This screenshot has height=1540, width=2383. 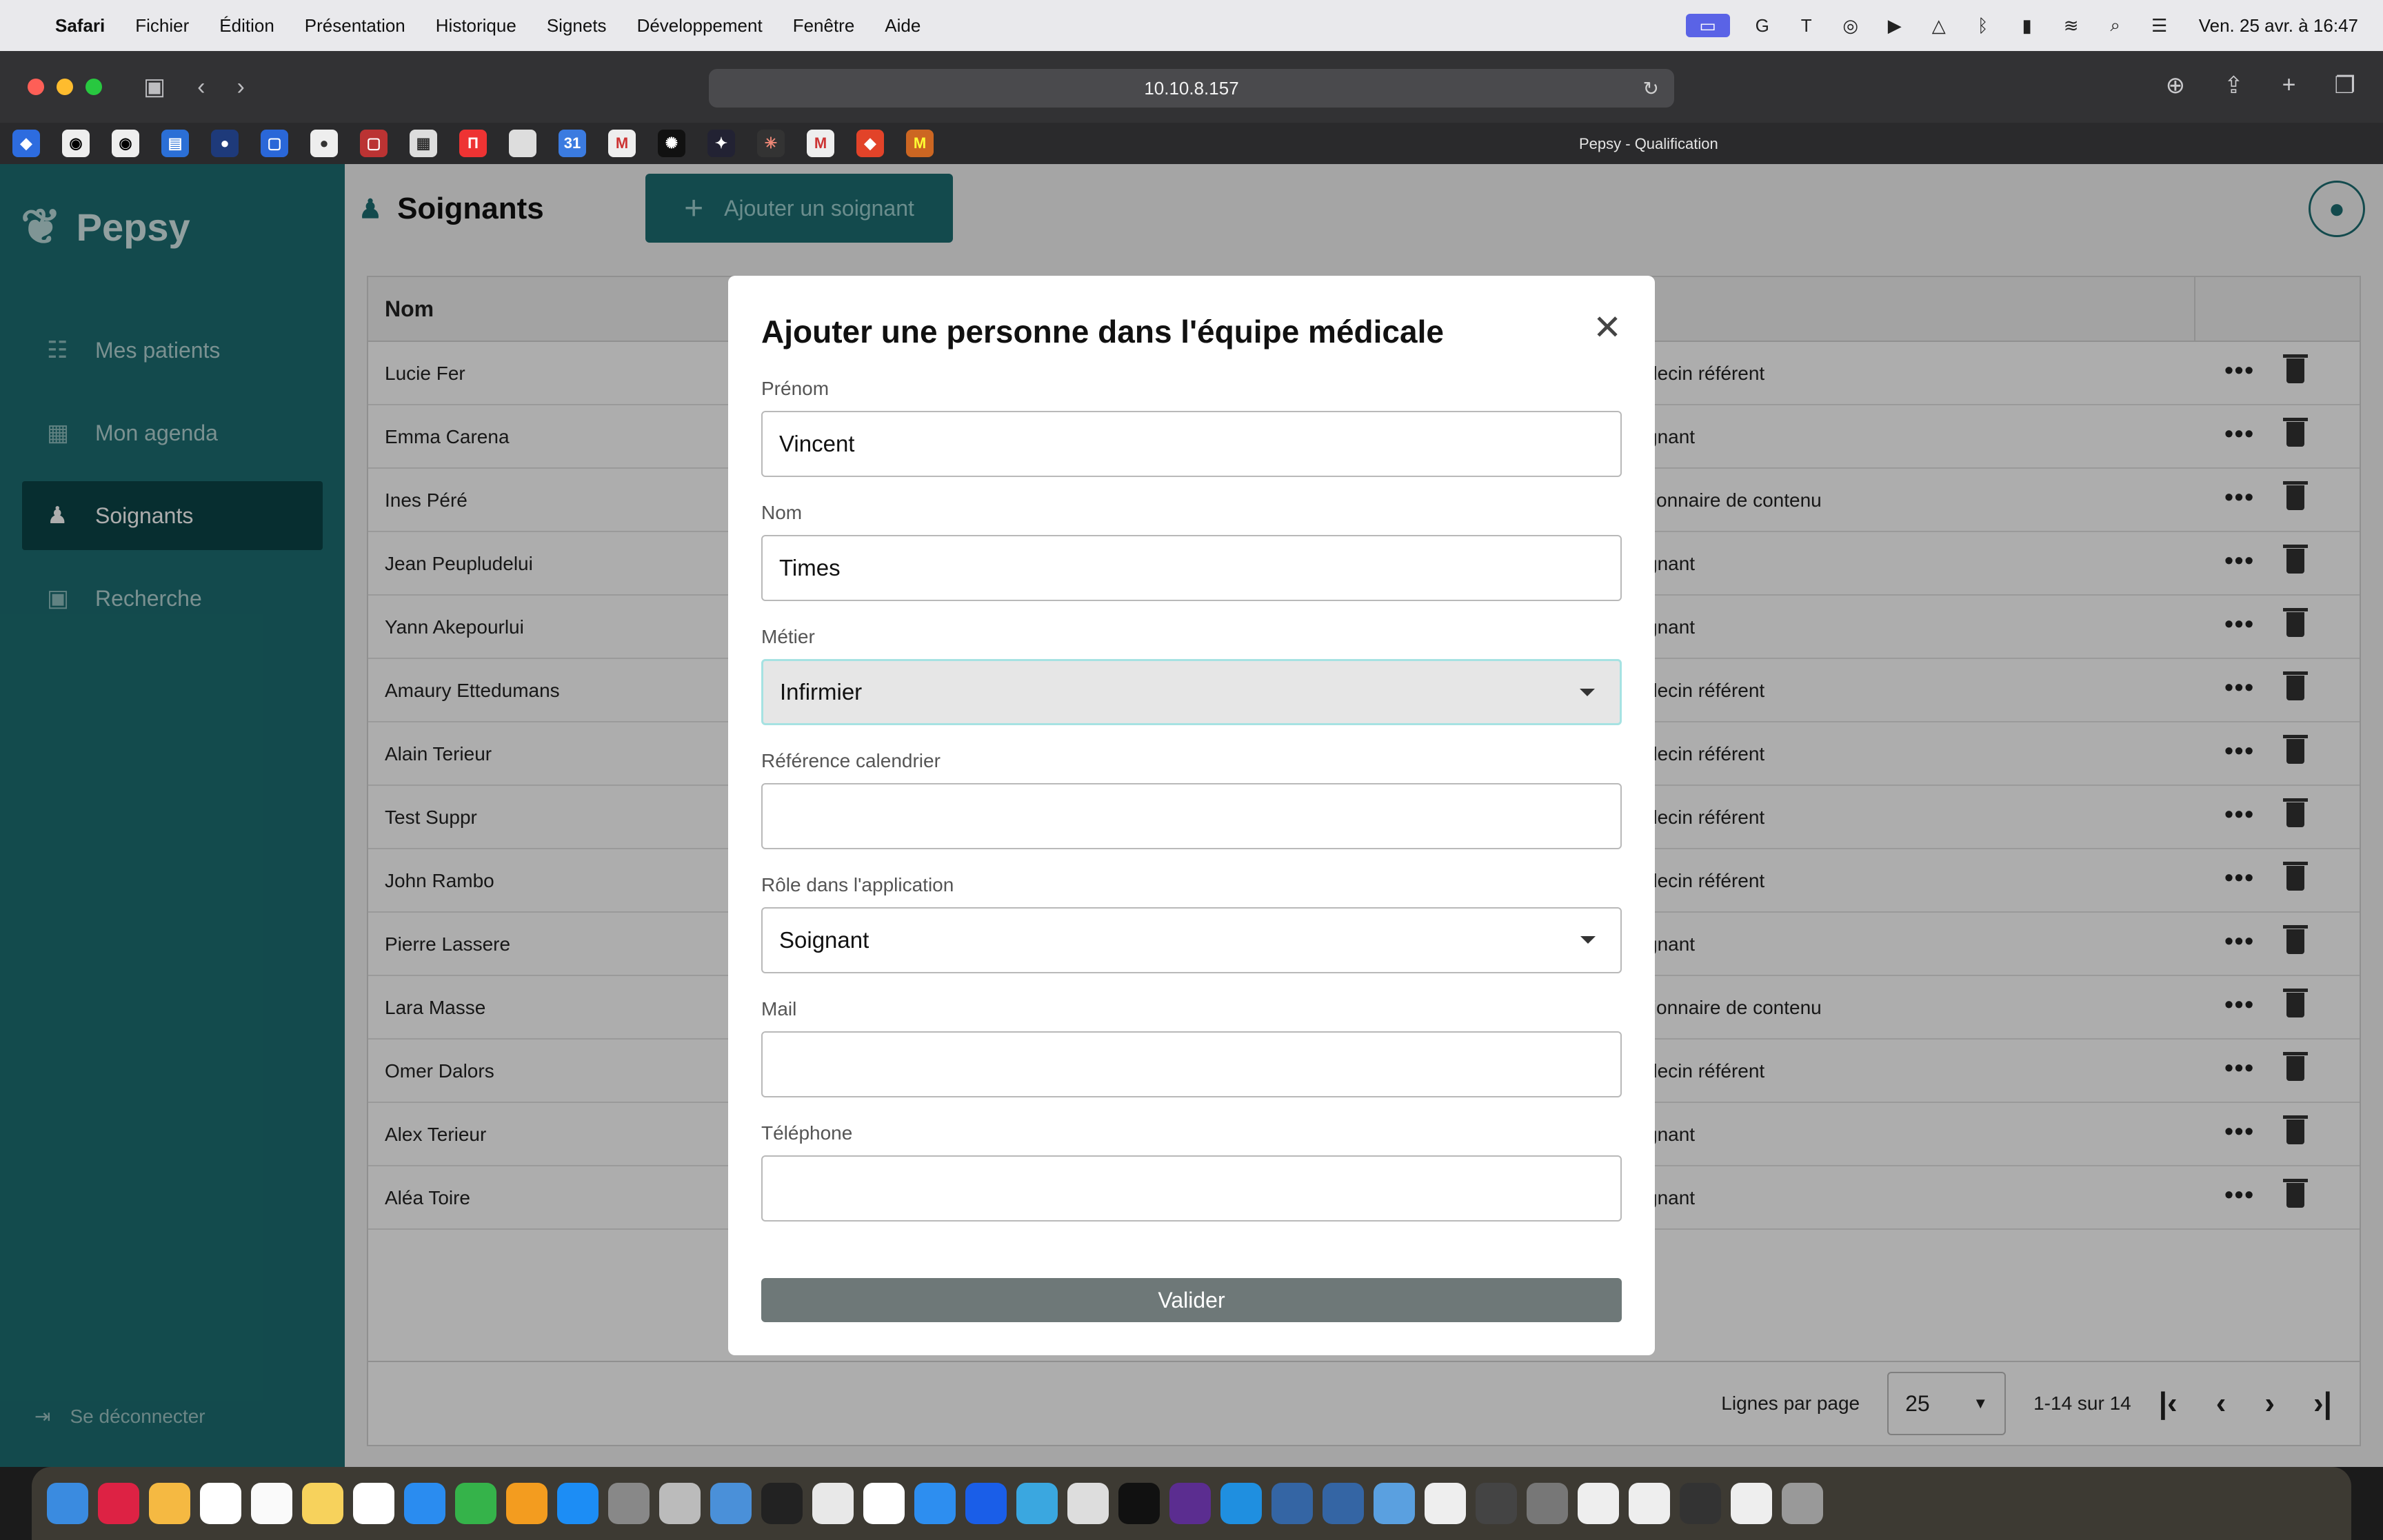 What do you see at coordinates (324, 144) in the screenshot?
I see `favorite-site-icon: ●` at bounding box center [324, 144].